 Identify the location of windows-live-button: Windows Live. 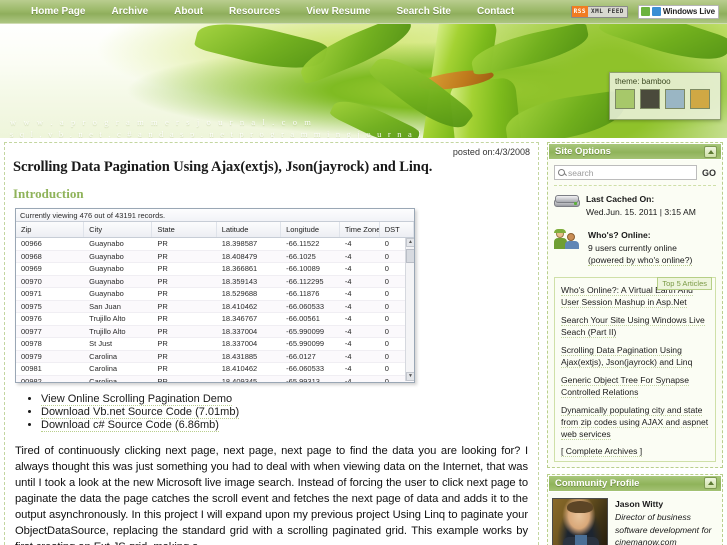
(678, 11).